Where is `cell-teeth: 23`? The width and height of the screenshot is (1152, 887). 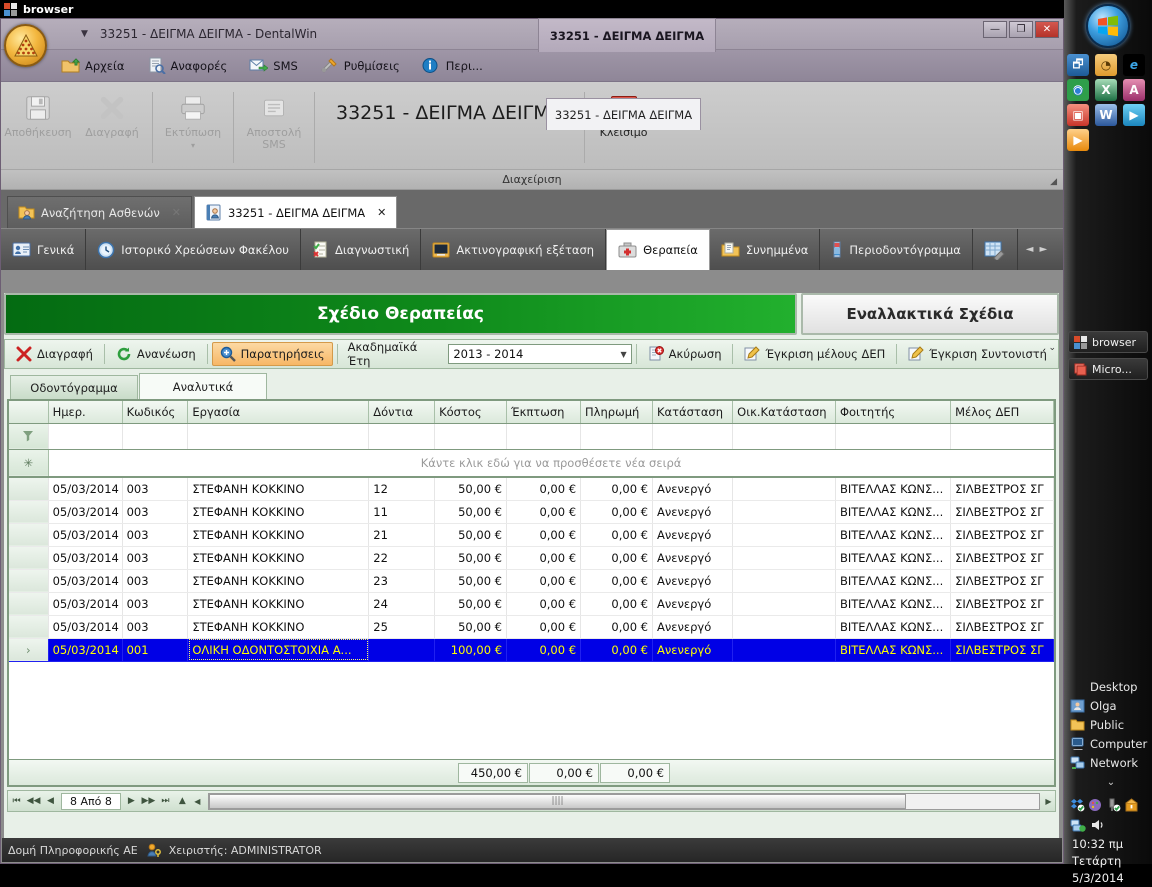
cell-teeth: 23 is located at coordinates (402, 581).